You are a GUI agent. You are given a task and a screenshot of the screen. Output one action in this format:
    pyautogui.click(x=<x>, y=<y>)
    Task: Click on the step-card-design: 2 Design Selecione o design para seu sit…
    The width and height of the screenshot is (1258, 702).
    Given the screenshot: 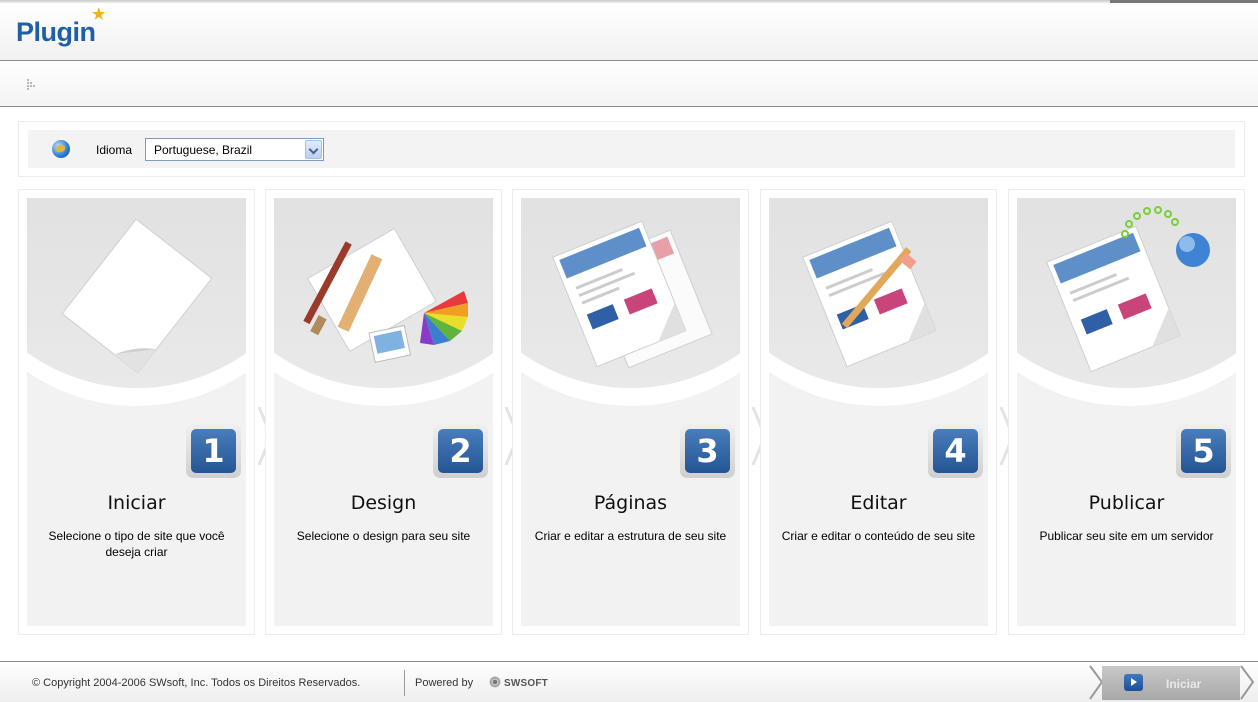 What is the action you would take?
    pyautogui.click(x=383, y=412)
    